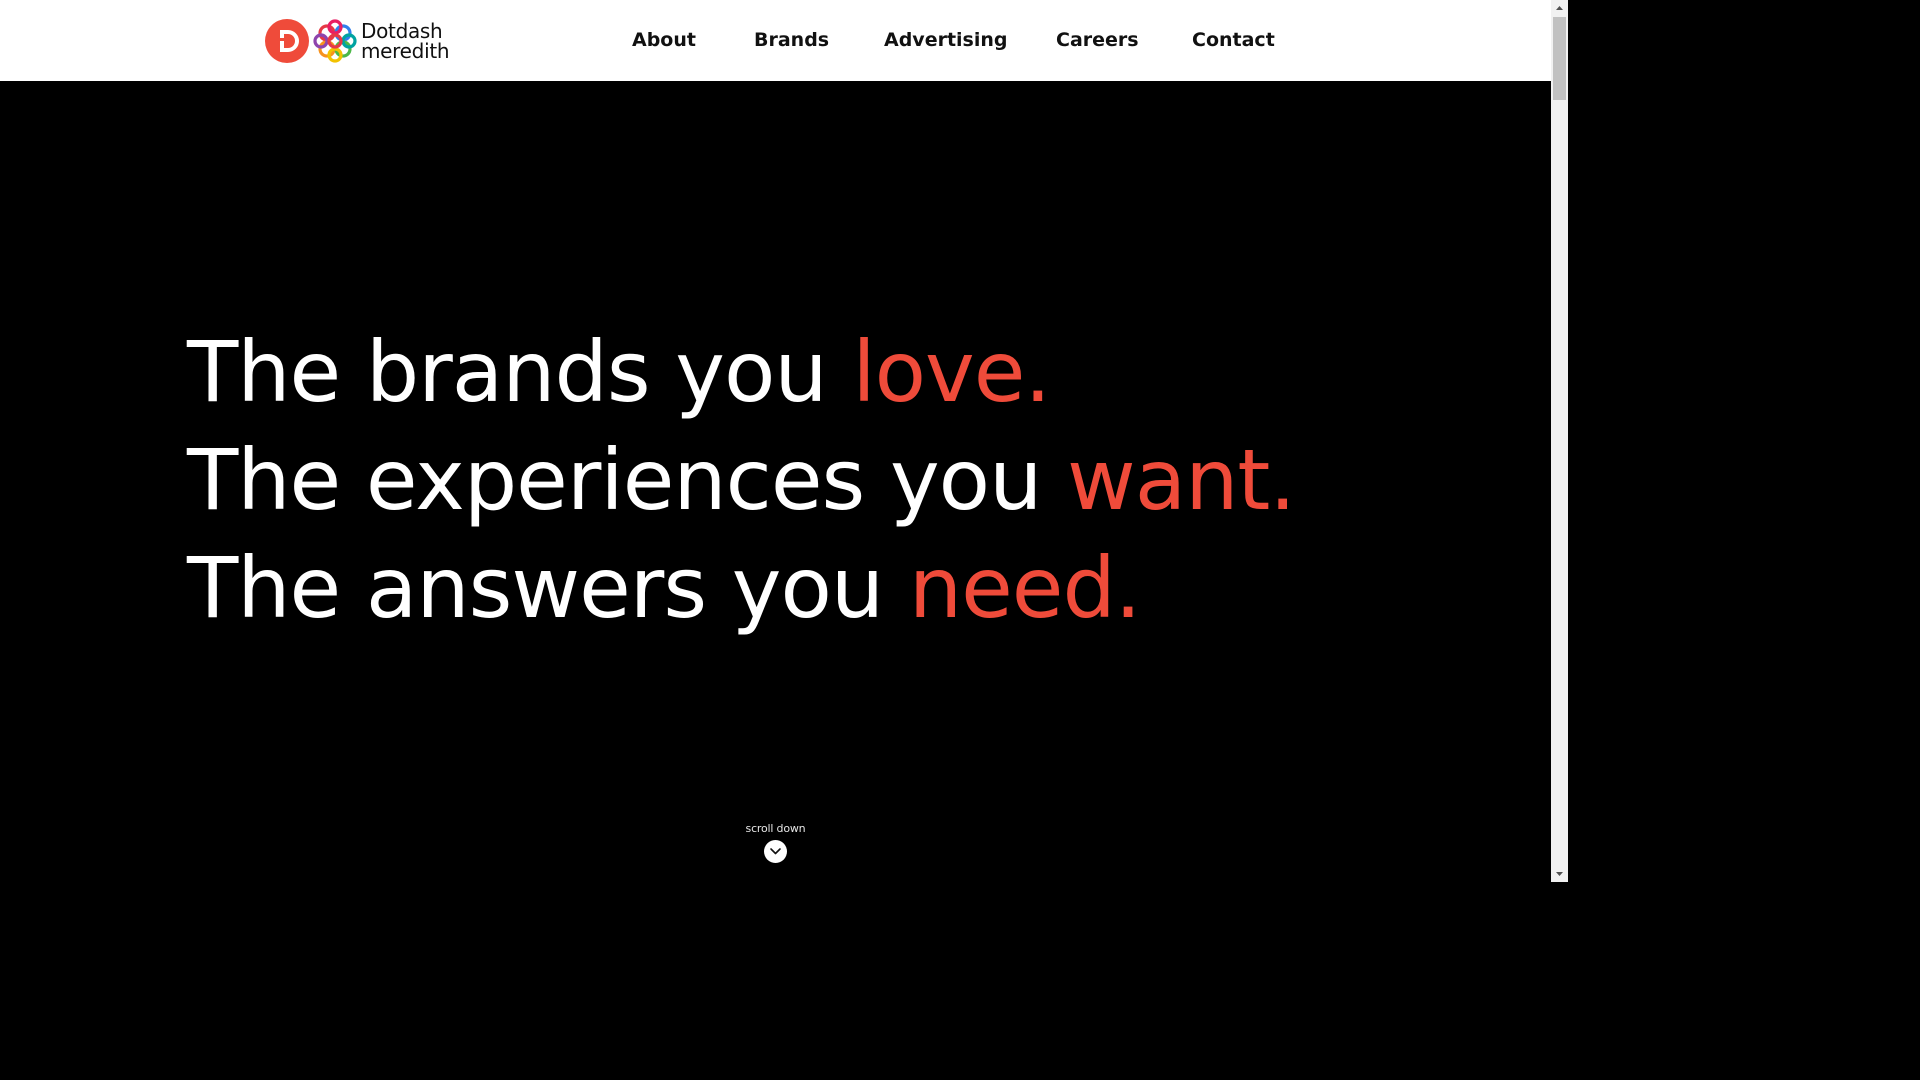 The height and width of the screenshot is (1080, 1920). Describe the element at coordinates (520, 372) in the screenshot. I see `headline-line-1-text: The brands you` at that location.